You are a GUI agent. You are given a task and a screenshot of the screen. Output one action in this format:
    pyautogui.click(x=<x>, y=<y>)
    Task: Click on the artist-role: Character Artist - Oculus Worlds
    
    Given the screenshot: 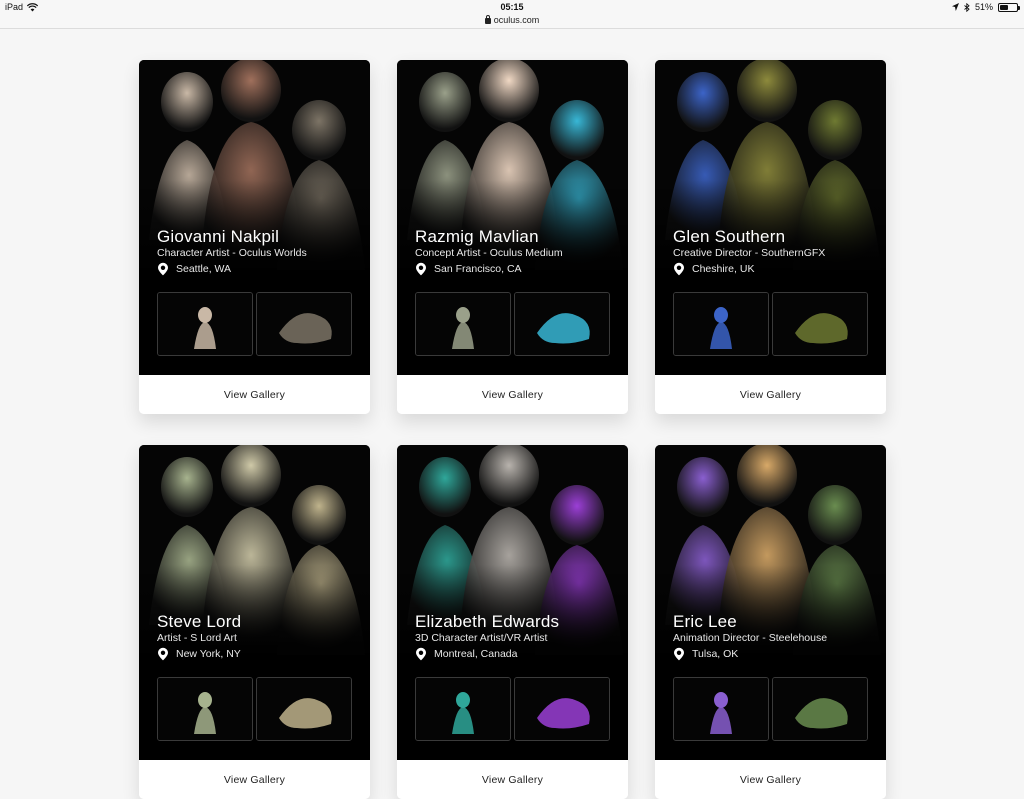 What is the action you would take?
    pyautogui.click(x=232, y=253)
    